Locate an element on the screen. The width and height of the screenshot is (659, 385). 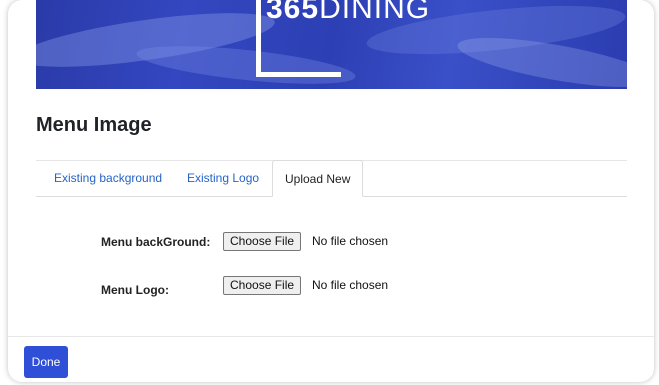
logo-number: 365 is located at coordinates (293, 12).